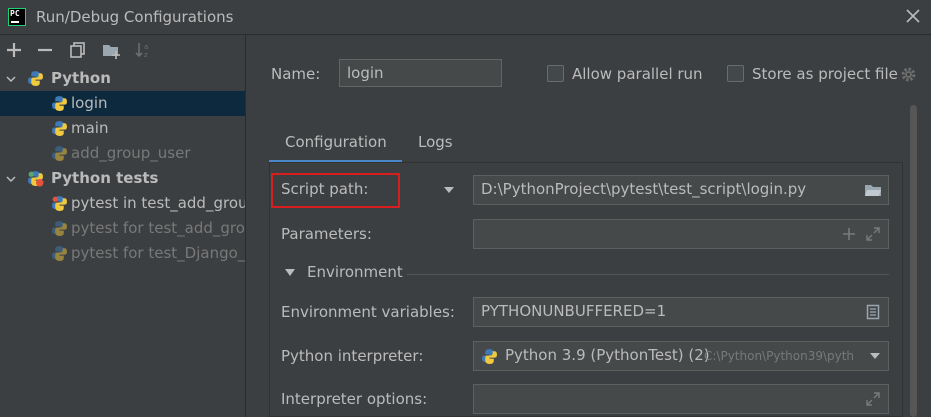 The width and height of the screenshot is (931, 417). Describe the element at coordinates (825, 74) in the screenshot. I see `store-project-label: Store as project file` at that location.